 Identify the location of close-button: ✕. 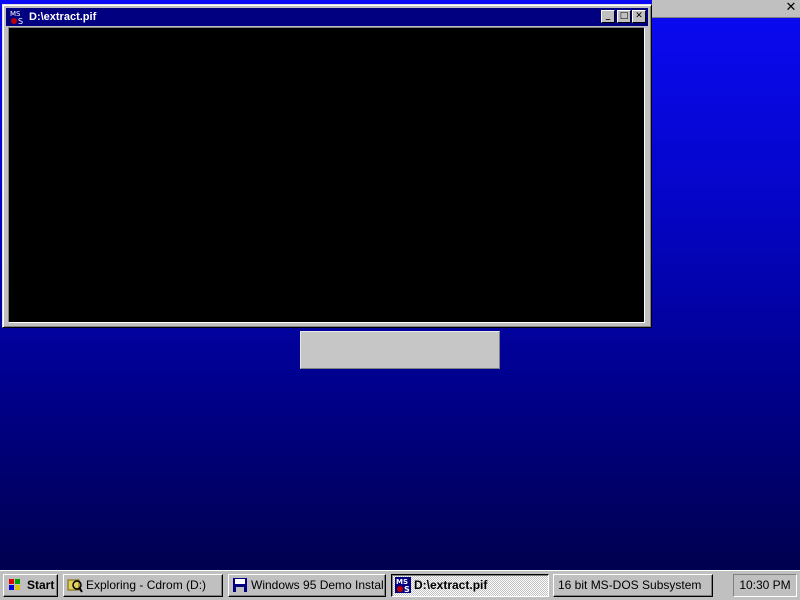
(639, 16).